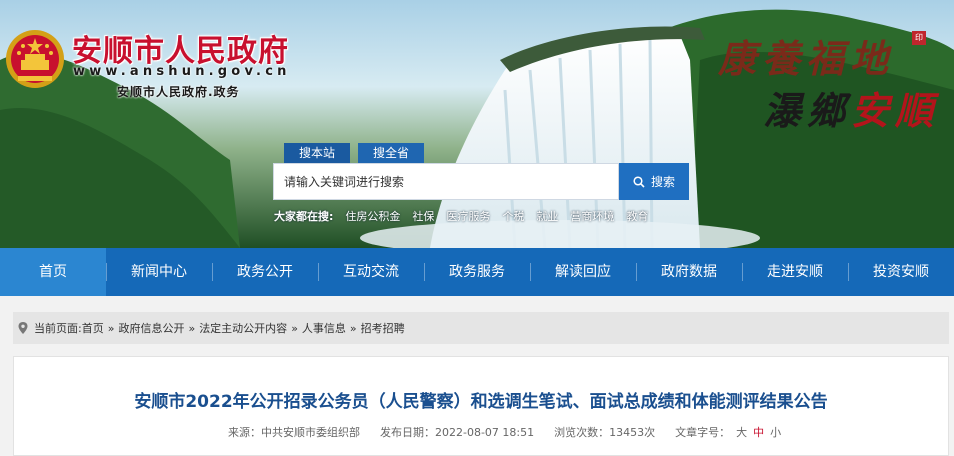  What do you see at coordinates (513, 216) in the screenshot?
I see `hot-term-tax: 个税` at bounding box center [513, 216].